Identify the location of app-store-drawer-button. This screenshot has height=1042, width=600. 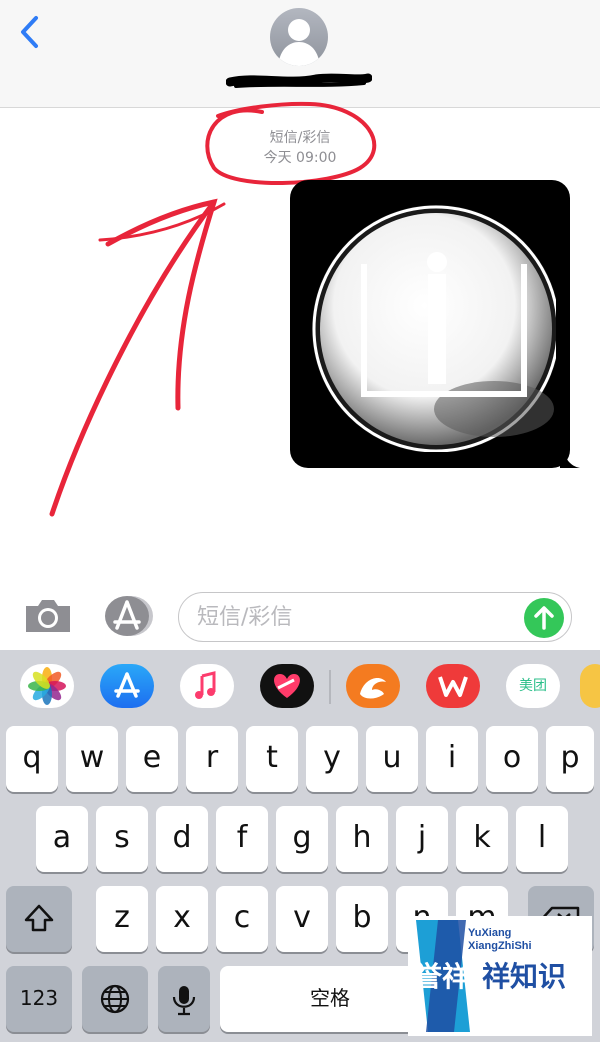
(129, 616).